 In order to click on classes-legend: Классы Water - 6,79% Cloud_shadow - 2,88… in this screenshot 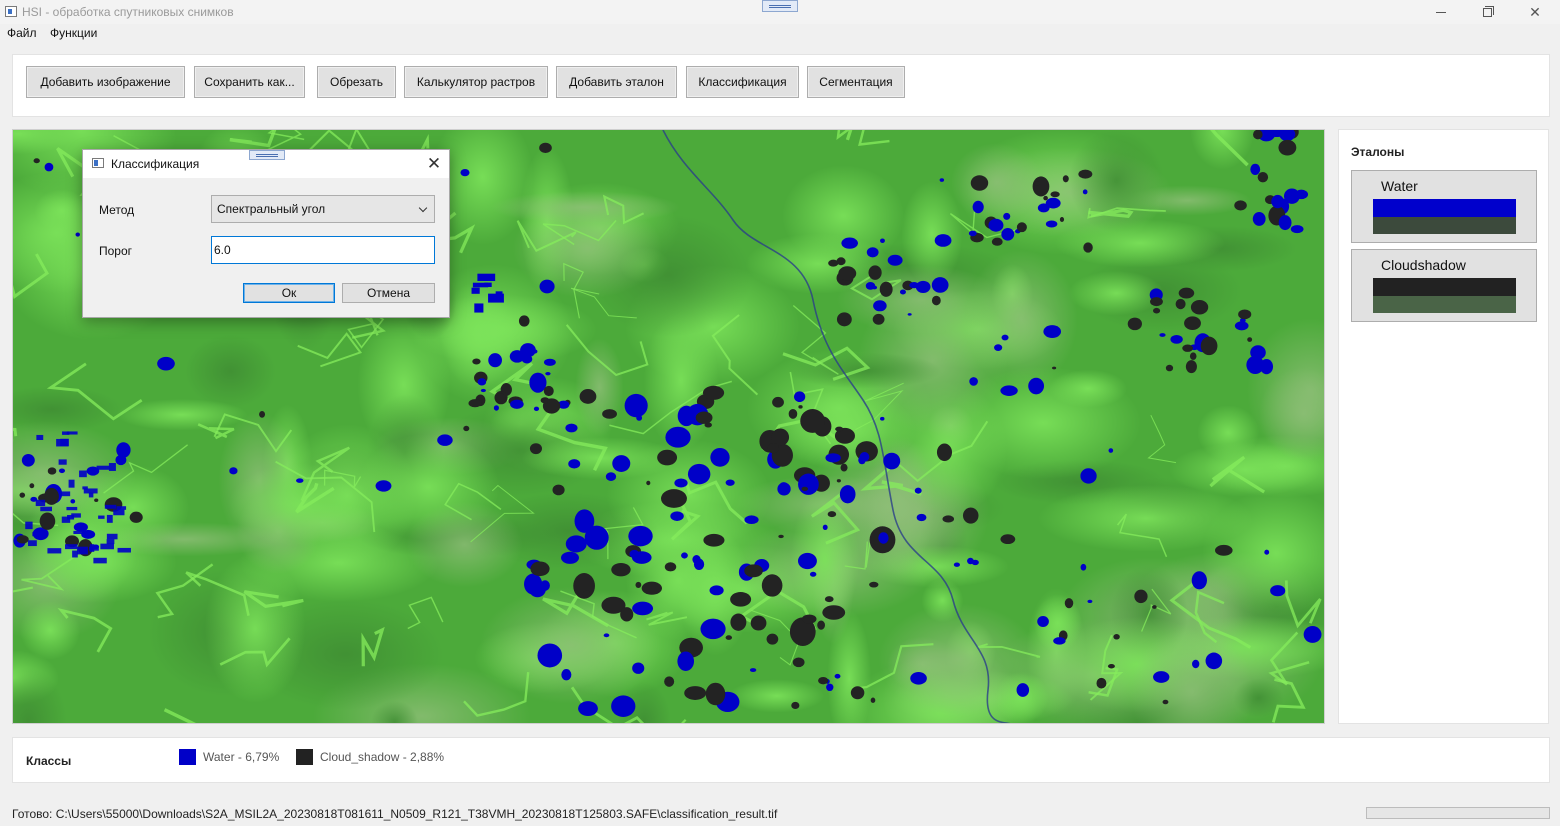, I will do `click(781, 760)`.